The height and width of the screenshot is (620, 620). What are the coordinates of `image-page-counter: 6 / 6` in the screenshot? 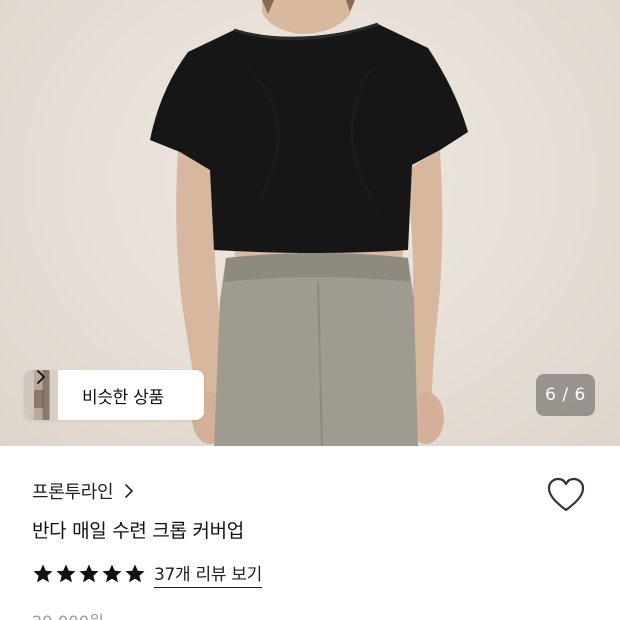 It's located at (565, 395).